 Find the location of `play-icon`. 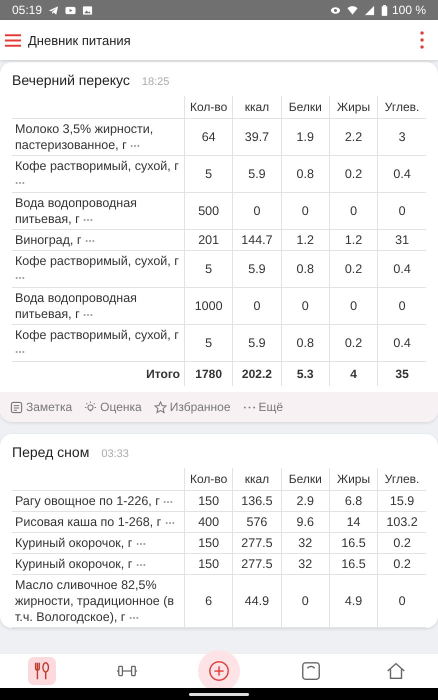

play-icon is located at coordinates (70, 10).